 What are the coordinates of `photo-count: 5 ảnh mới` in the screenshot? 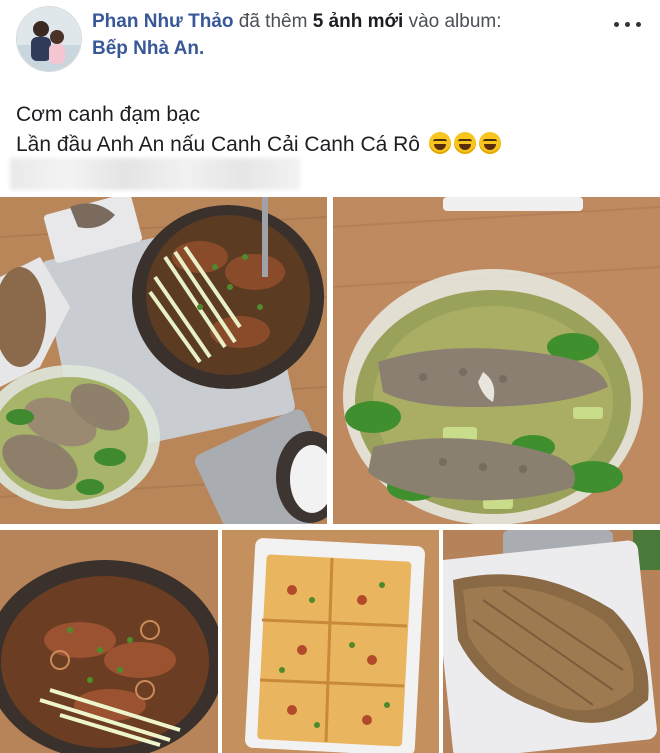 It's located at (358, 21).